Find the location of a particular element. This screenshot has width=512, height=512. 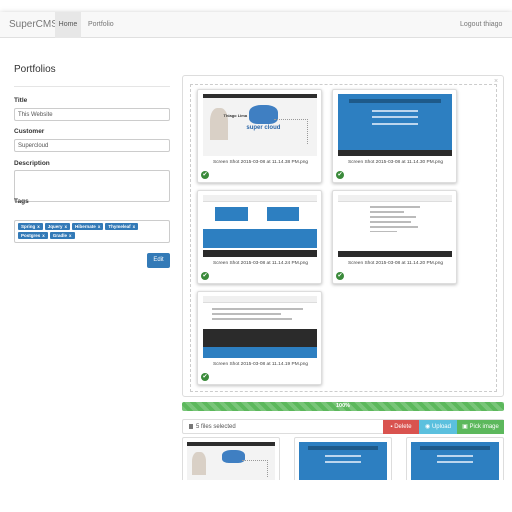

title-input: This Website is located at coordinates (92, 114).